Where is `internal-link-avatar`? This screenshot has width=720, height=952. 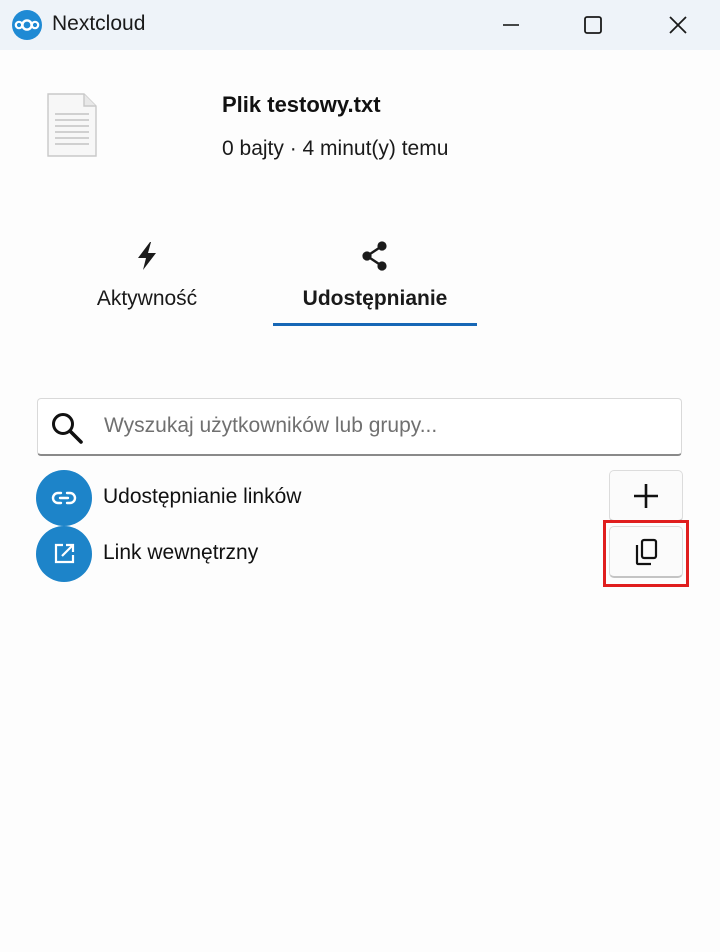 internal-link-avatar is located at coordinates (64, 554).